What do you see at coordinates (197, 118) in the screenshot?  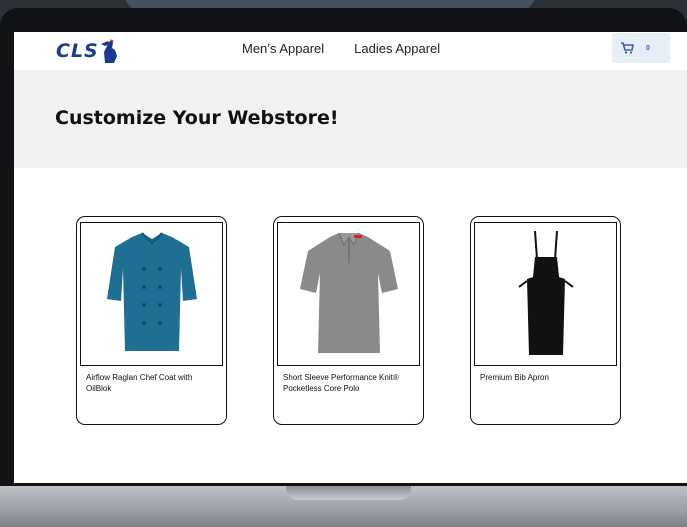 I see `page-title: Customize Your Webstore!` at bounding box center [197, 118].